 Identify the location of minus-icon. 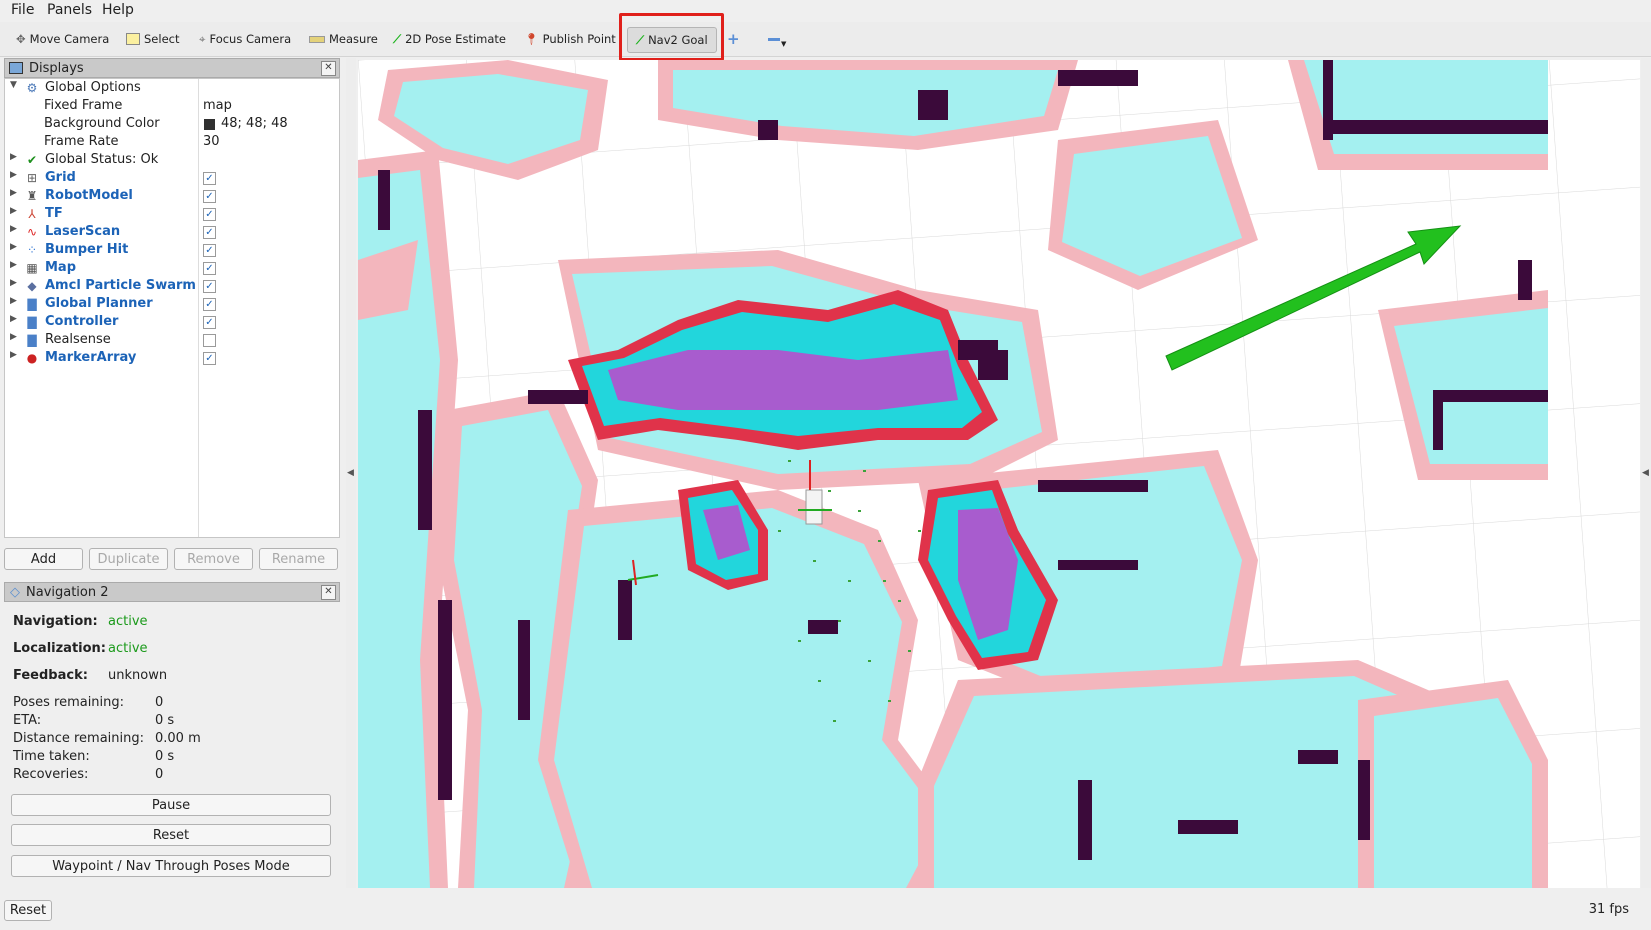
(774, 39).